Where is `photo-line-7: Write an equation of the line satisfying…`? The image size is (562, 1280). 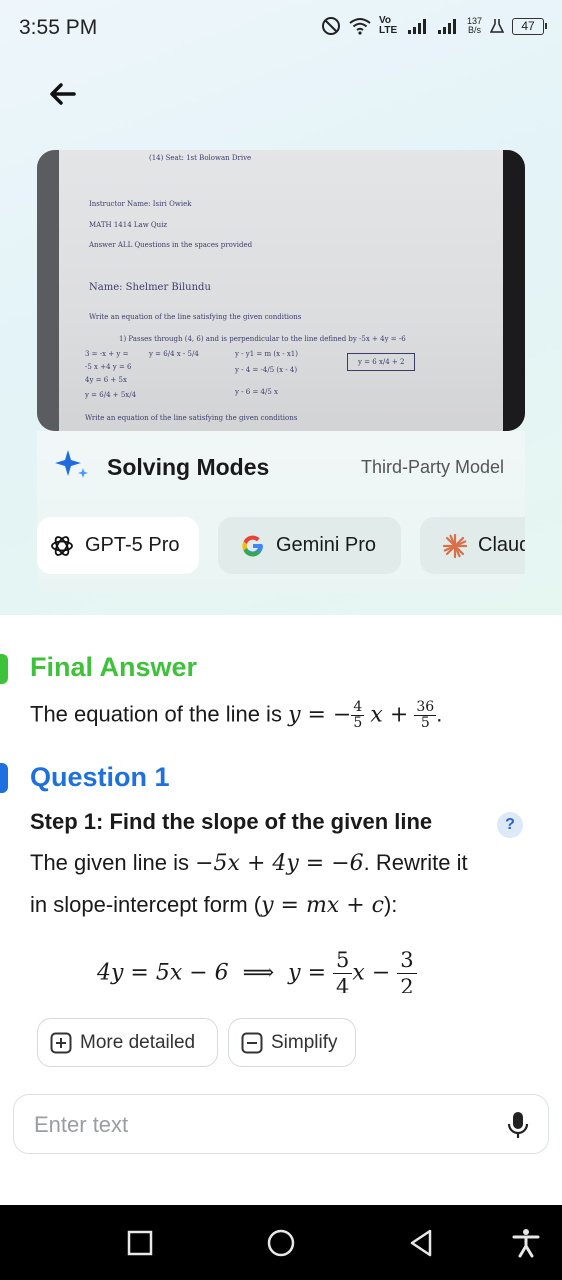 photo-line-7: Write an equation of the line satisfying… is located at coordinates (191, 418).